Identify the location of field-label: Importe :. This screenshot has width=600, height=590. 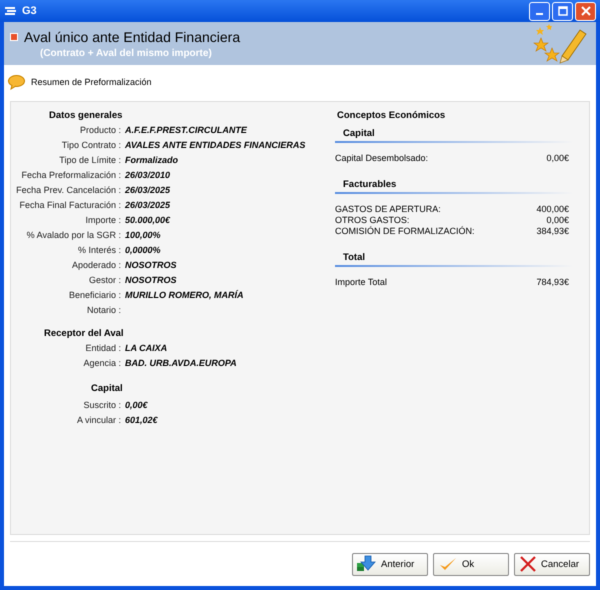
(102, 220).